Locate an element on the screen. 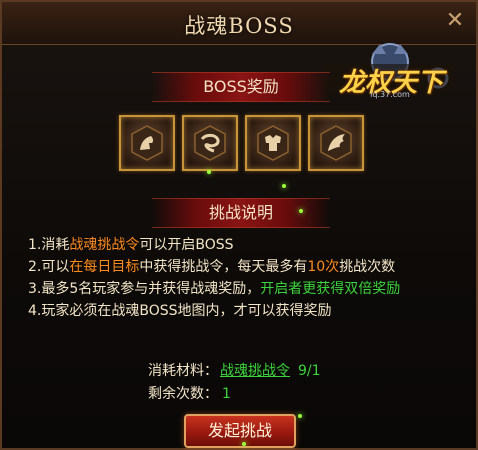 This screenshot has width=478, height=450. reward-list is located at coordinates (244, 145).